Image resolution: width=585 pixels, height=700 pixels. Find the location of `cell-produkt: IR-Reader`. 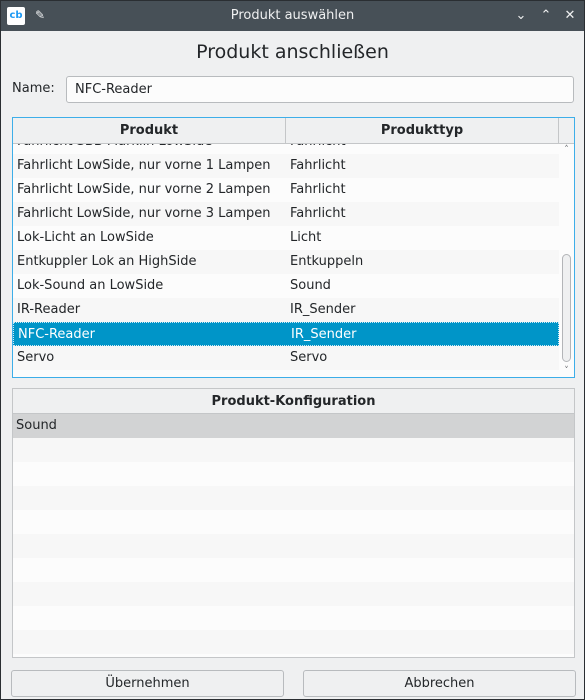

cell-produkt: IR-Reader is located at coordinates (49, 309).